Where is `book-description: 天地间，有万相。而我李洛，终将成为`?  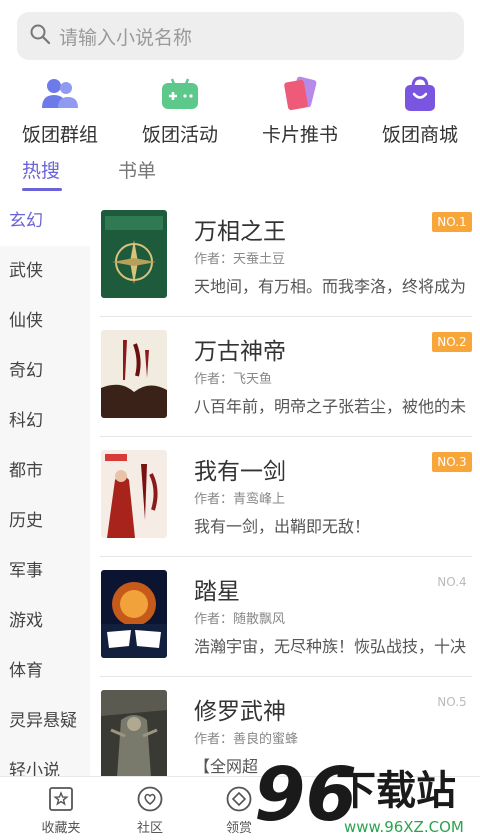 book-description: 天地间，有万相。而我李洛，终将成为 is located at coordinates (330, 286).